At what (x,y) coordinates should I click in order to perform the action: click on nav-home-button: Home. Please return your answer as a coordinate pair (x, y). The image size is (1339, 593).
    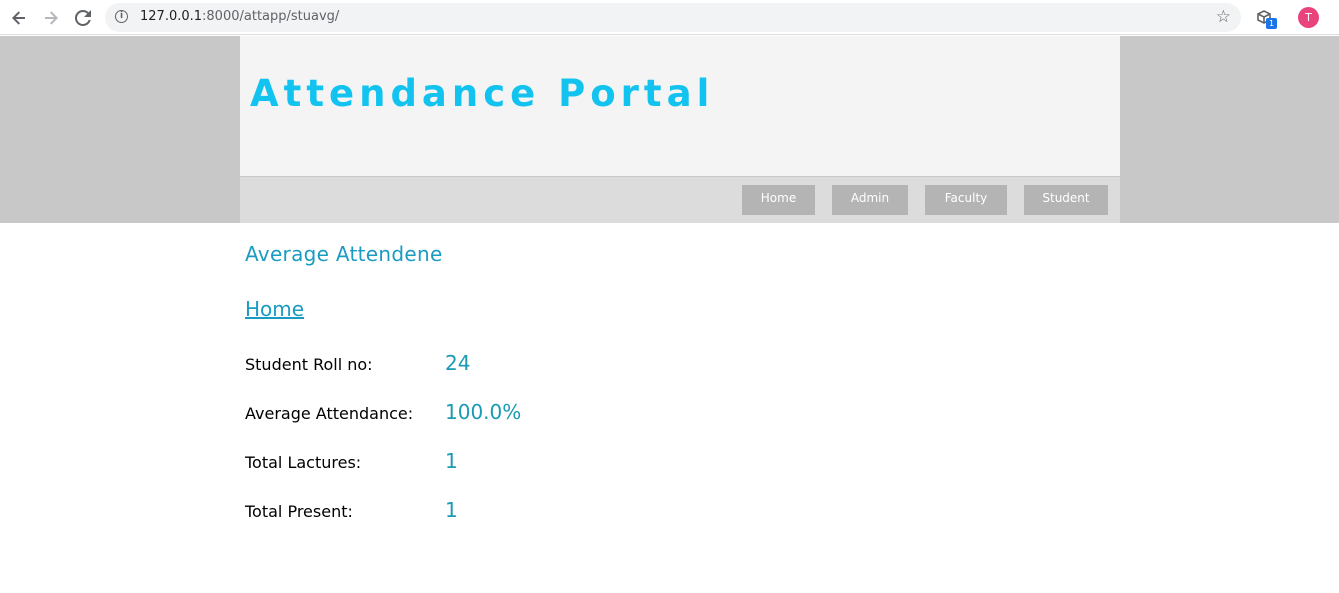
    Looking at the image, I should click on (778, 200).